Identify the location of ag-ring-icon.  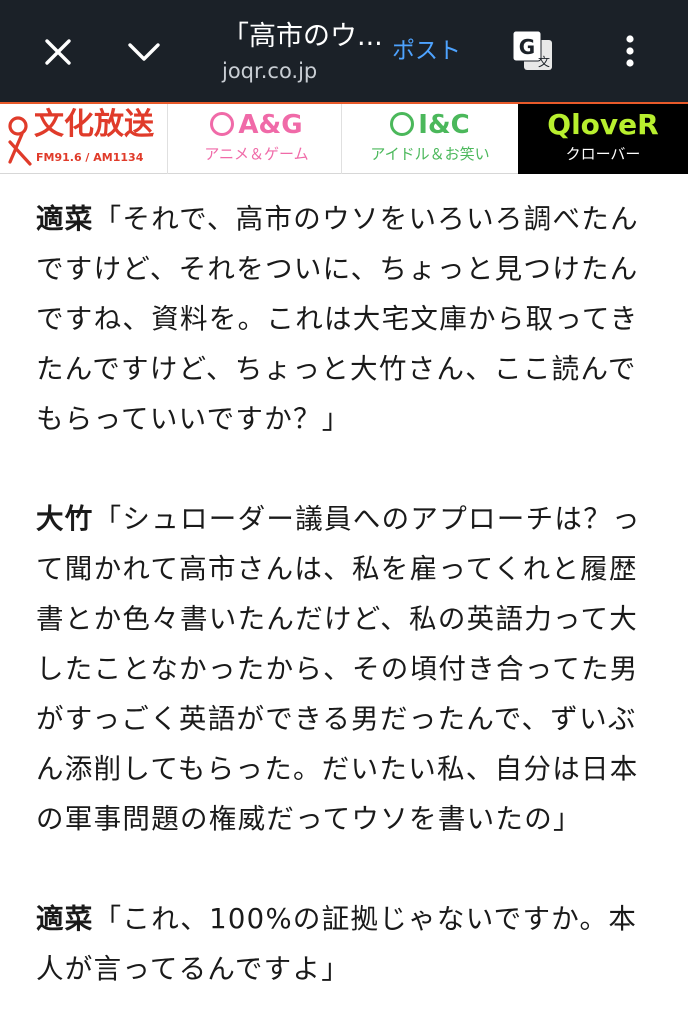
(222, 124).